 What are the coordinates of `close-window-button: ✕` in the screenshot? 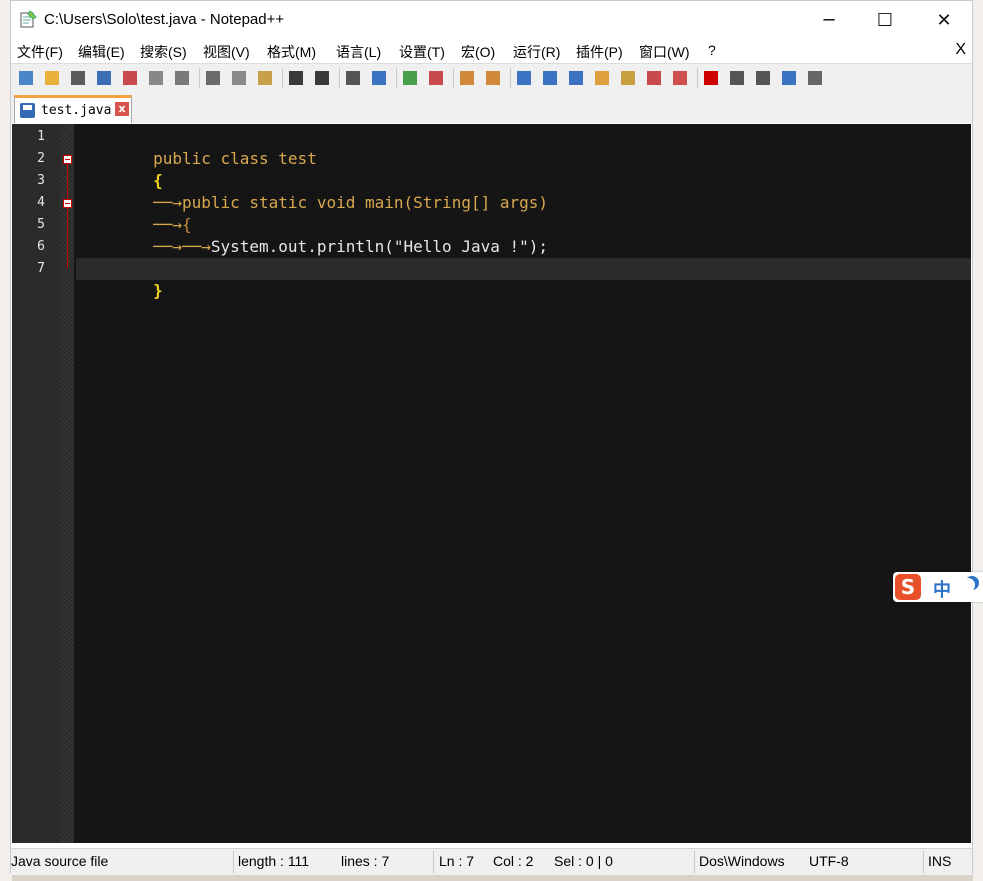 It's located at (944, 20).